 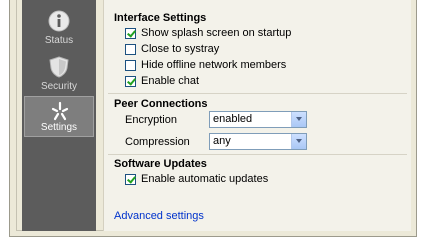 I want to click on option-enable-chat: Enable chat, so click(x=162, y=81).